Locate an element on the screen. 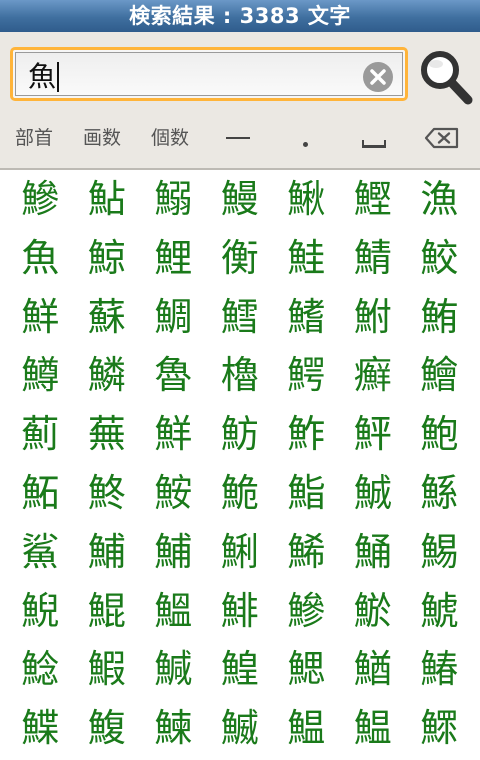 The height and width of the screenshot is (760, 480). kanji-result-item: 鰊 is located at coordinates (173, 728).